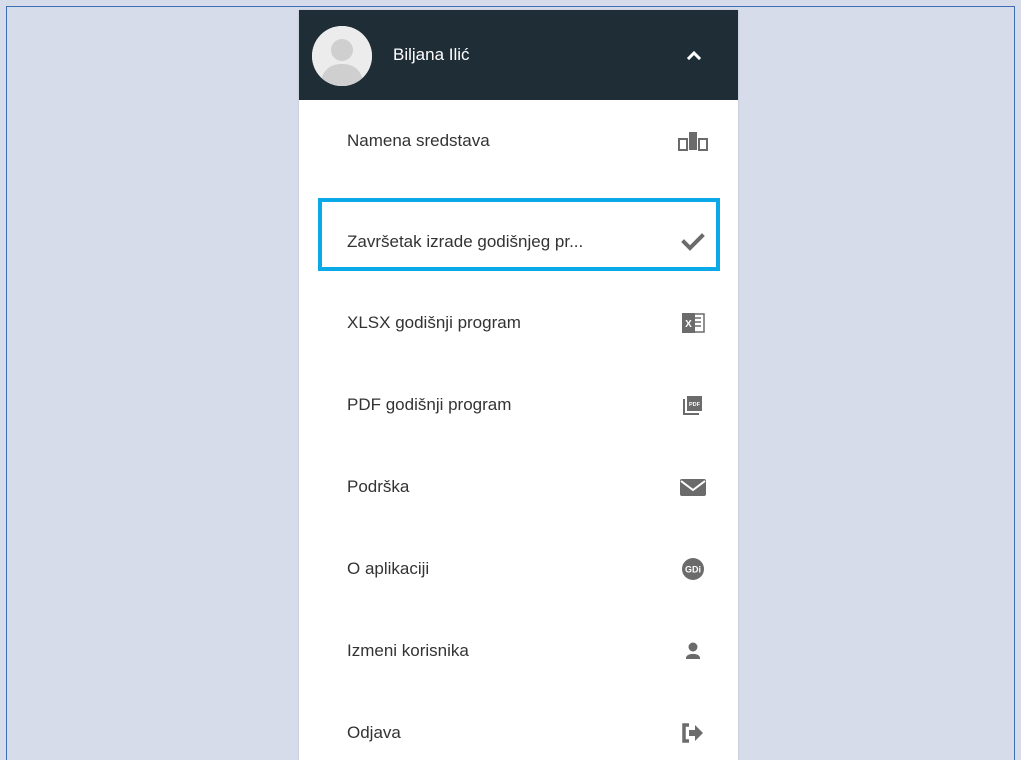  I want to click on menu-item-podrska: Podrška, so click(518, 486).